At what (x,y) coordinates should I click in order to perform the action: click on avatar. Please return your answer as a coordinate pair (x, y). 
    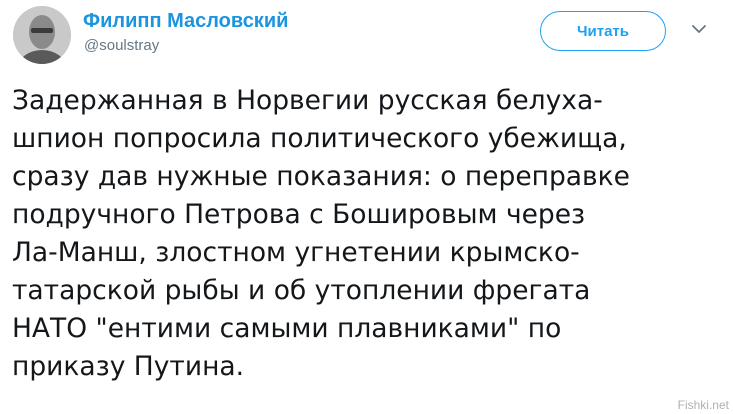
    Looking at the image, I should click on (42, 35).